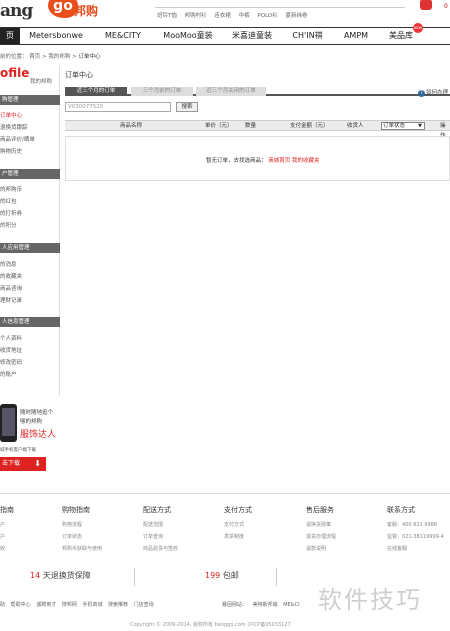 The image size is (450, 631). I want to click on footer-col-payment: 支付方式 支付方式 发票制度, so click(238, 525).